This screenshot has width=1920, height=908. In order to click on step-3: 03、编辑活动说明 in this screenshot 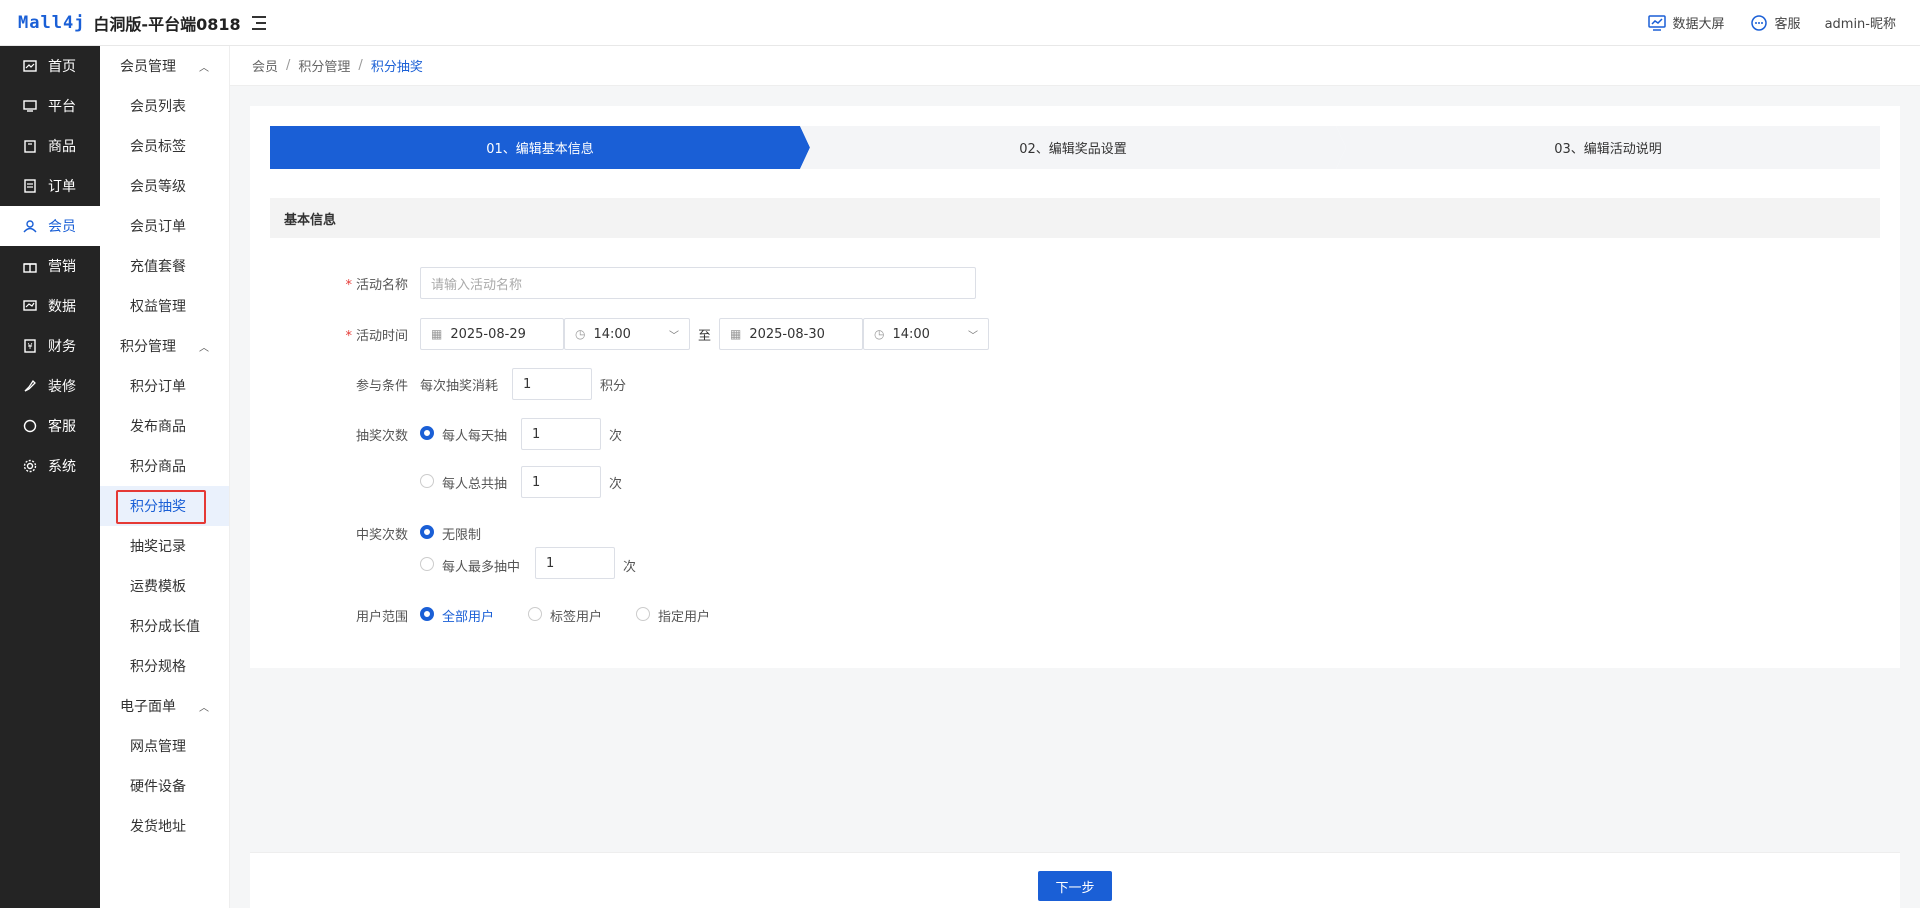, I will do `click(1608, 147)`.